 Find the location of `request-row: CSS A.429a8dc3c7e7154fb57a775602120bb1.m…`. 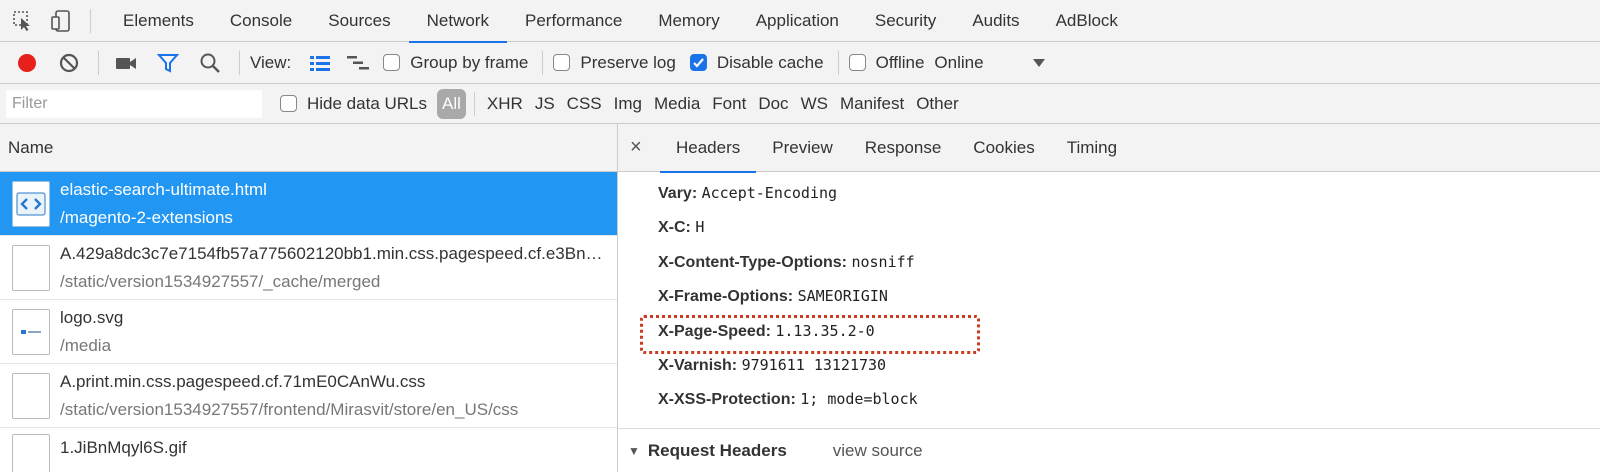

request-row: CSS A.429a8dc3c7e7154fb57a775602120bb1.m… is located at coordinates (308, 268).